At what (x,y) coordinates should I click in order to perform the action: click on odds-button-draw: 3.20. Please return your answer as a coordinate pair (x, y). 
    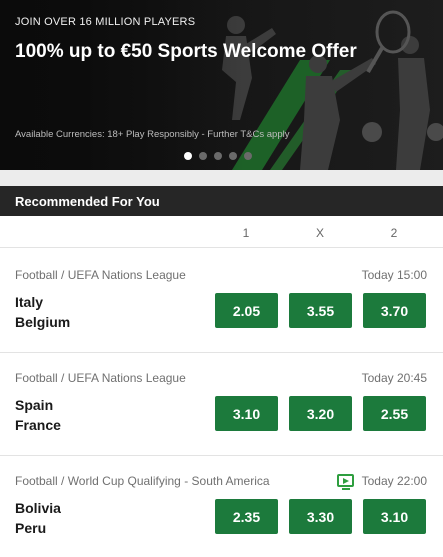
    Looking at the image, I should click on (320, 413).